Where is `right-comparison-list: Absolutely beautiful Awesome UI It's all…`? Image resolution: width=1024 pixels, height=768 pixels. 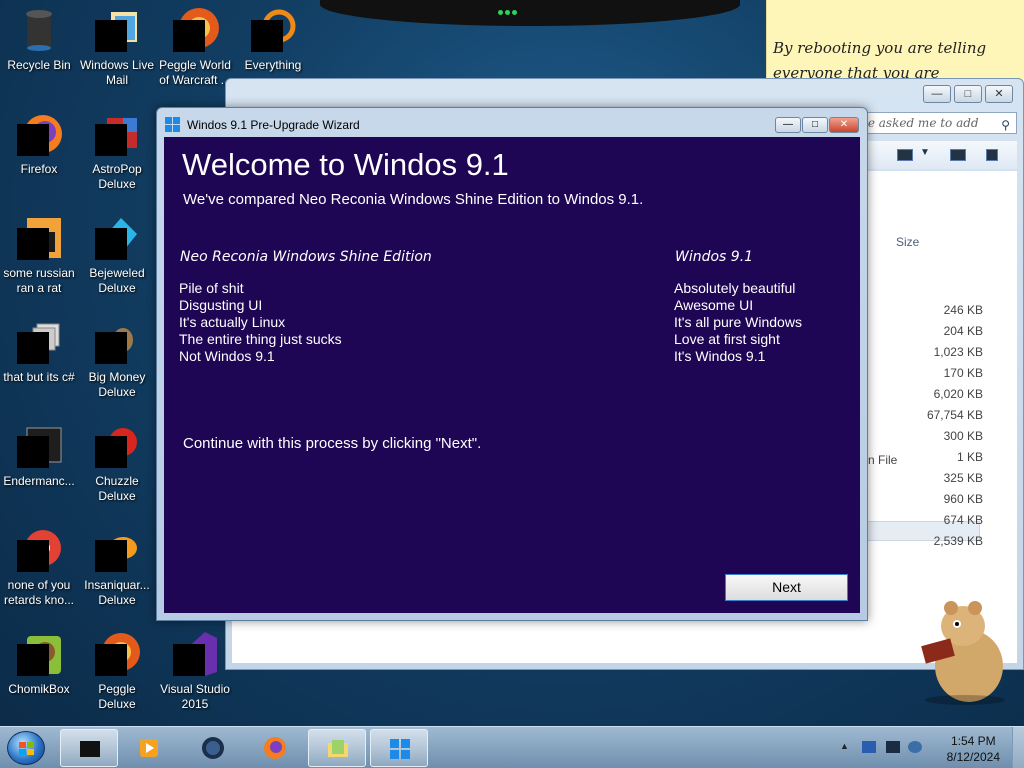
right-comparison-list: Absolutely beautiful Awesome UI It's all… is located at coordinates (738, 322).